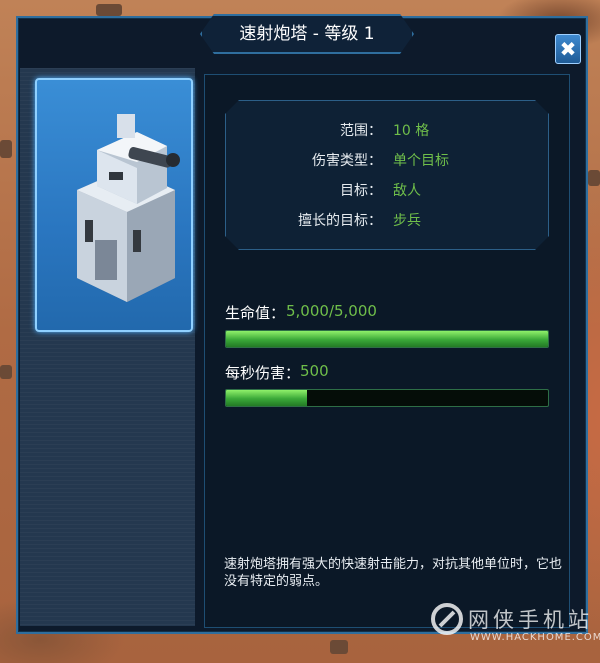  What do you see at coordinates (535, 637) in the screenshot?
I see `watermark-url: WWW.HACKHOME.COM` at bounding box center [535, 637].